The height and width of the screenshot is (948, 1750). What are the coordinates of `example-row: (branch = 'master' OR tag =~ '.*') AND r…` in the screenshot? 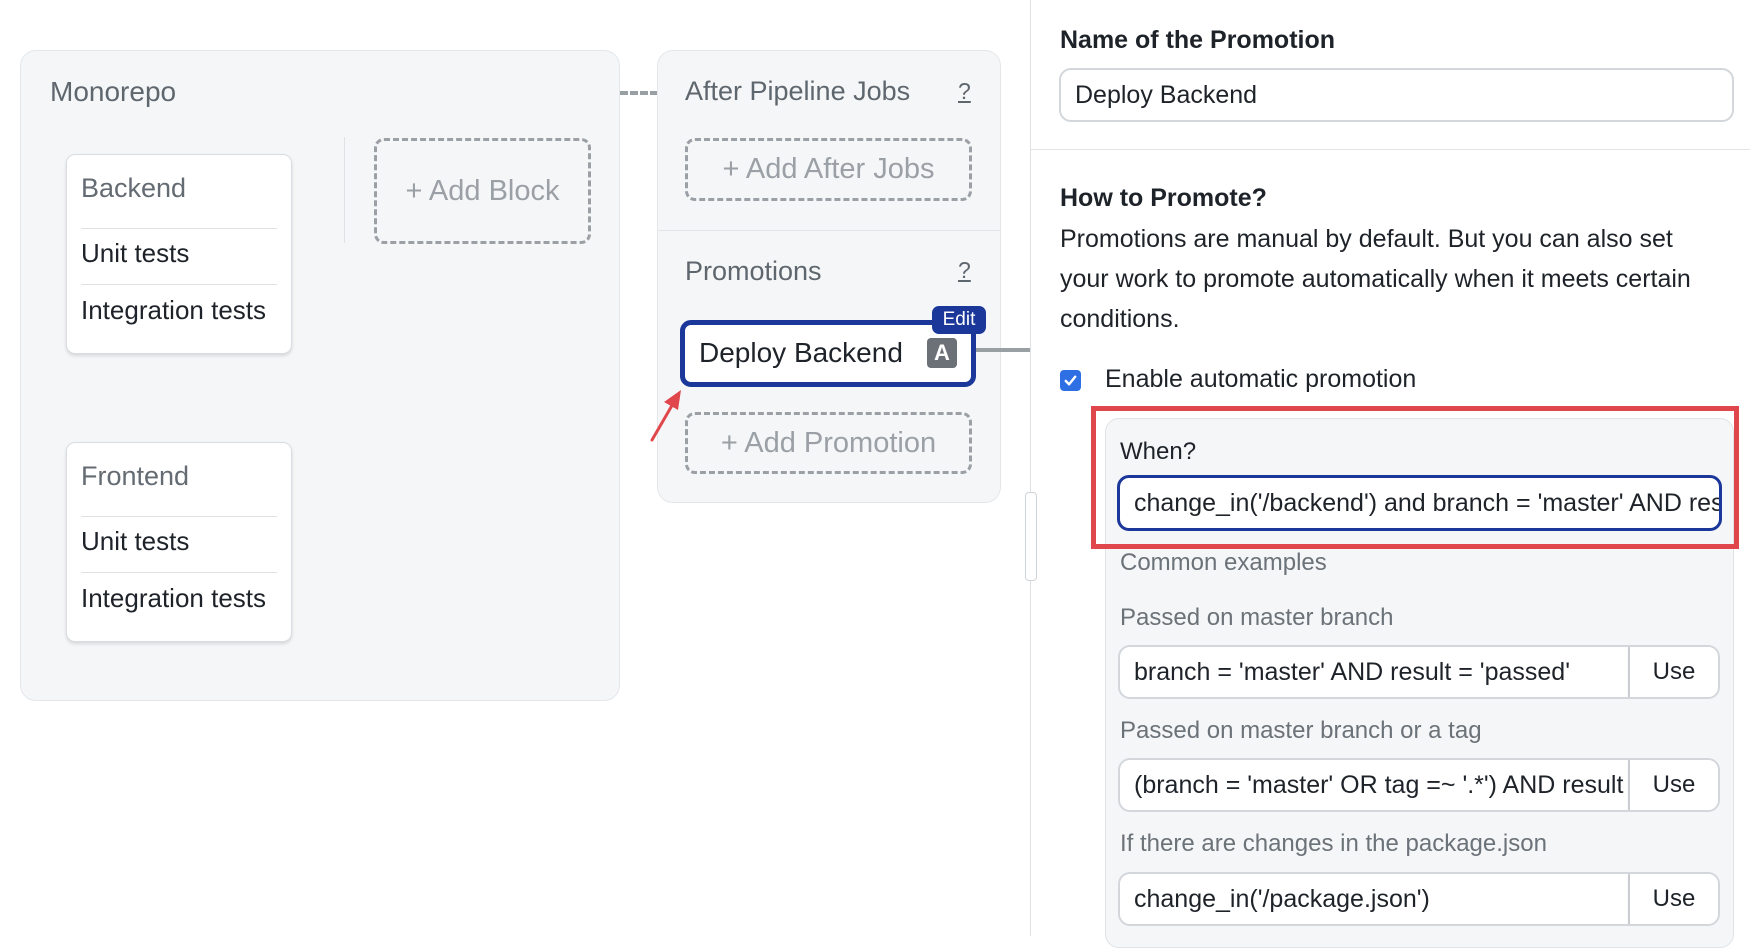 It's located at (1419, 785).